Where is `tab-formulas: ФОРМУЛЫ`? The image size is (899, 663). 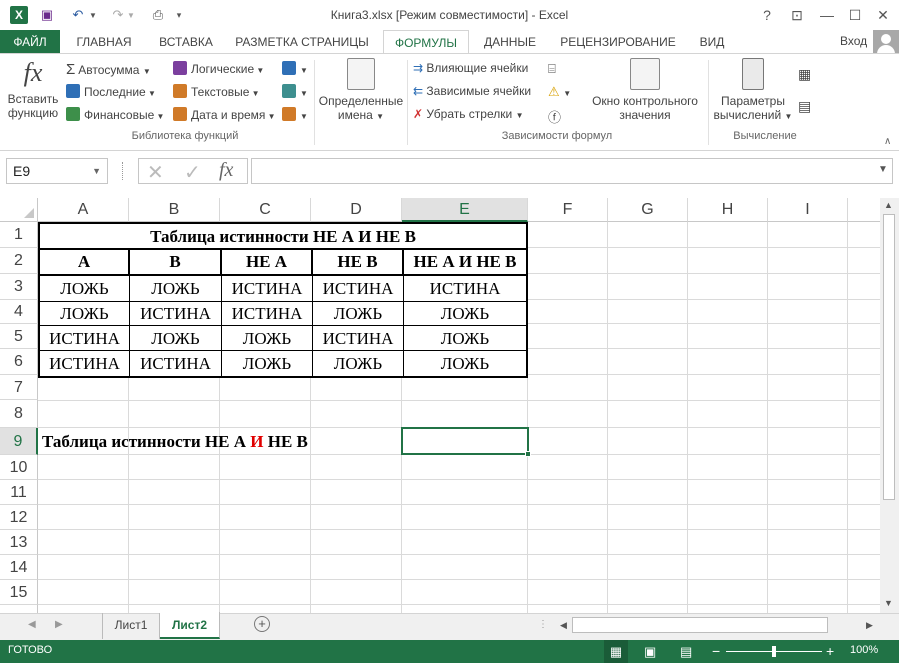 tab-formulas: ФОРМУЛЫ is located at coordinates (426, 42).